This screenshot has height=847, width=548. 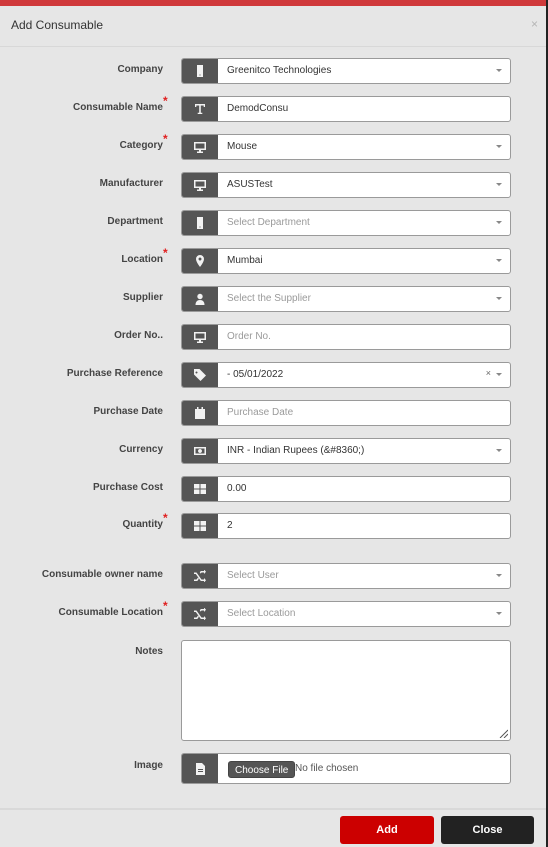 I want to click on field-value: 0.00, so click(x=237, y=488).